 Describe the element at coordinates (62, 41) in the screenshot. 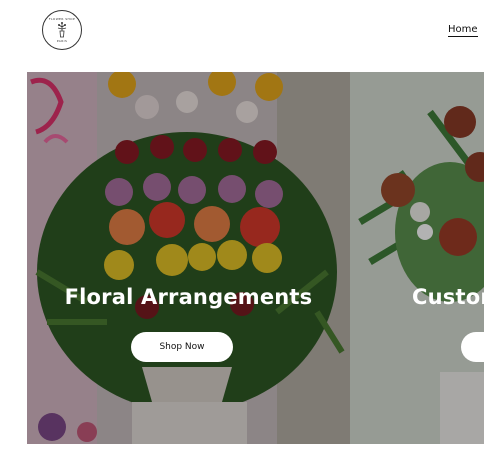

I see `logo-text-bottom: PARIS` at that location.